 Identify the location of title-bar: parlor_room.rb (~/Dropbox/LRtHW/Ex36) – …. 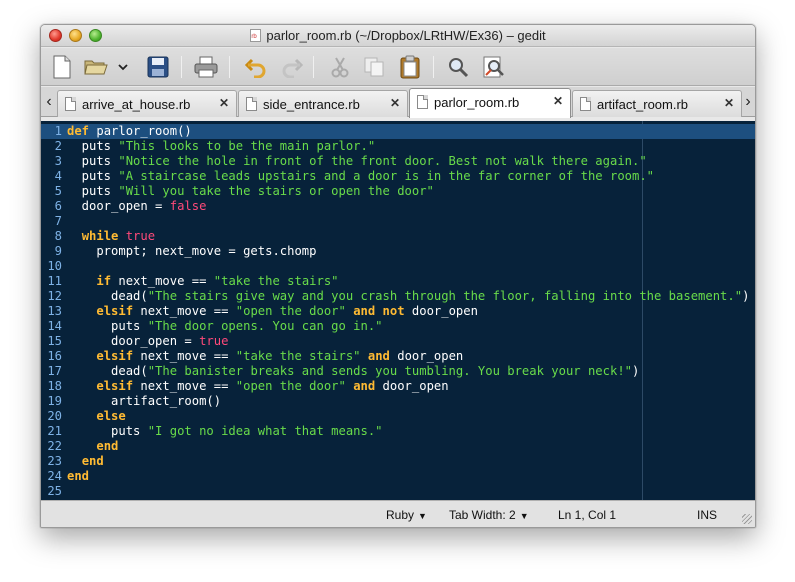
(398, 36).